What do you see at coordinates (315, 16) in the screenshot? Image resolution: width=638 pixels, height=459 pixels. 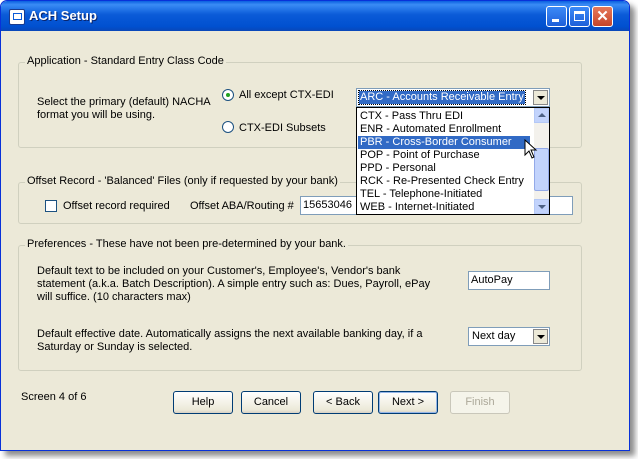 I see `title-bar: ACH Setup ✕` at bounding box center [315, 16].